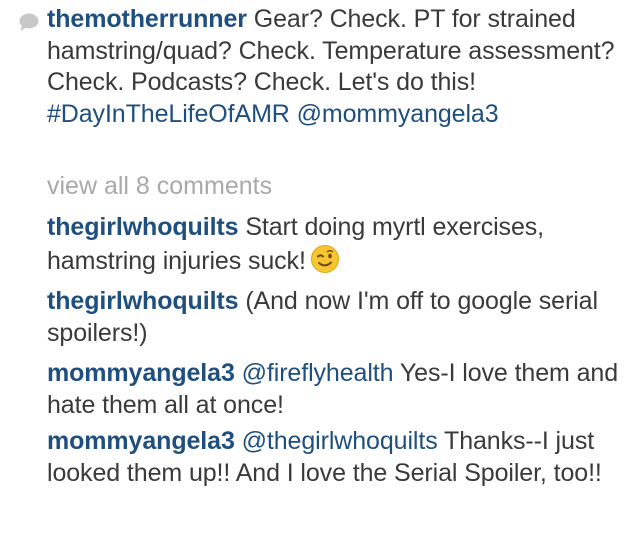  Describe the element at coordinates (324, 258) in the screenshot. I see `winking-face-emoji-icon` at that location.